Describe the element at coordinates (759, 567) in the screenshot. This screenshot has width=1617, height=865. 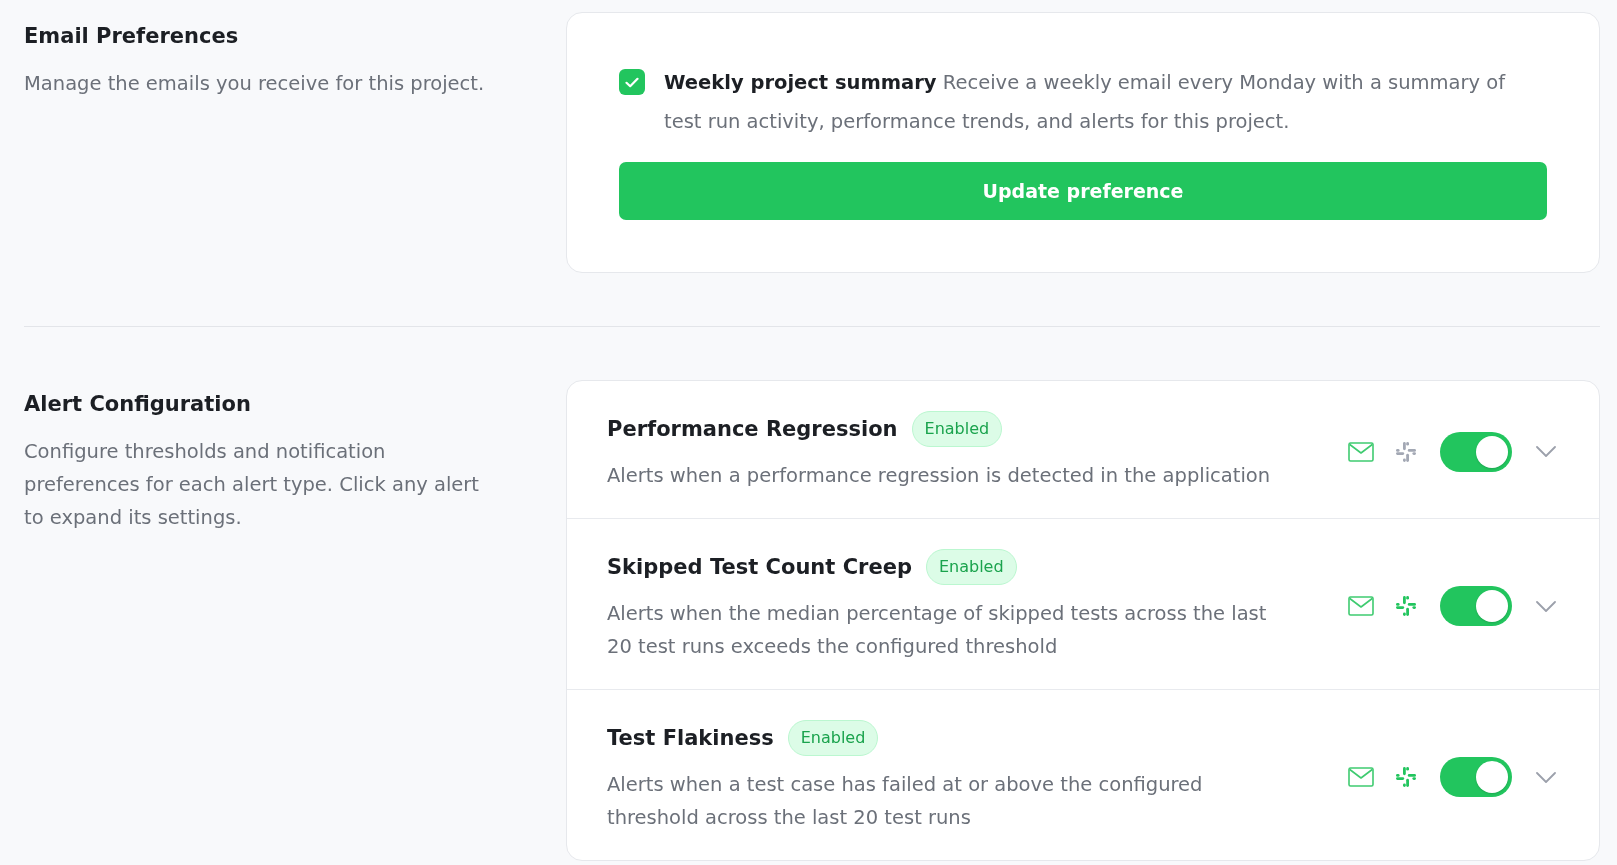
I see `alert-title: Skipped Test Count Creep` at that location.